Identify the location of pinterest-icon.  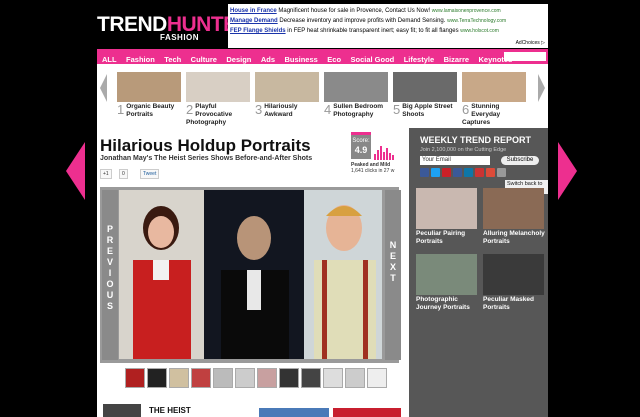
(446, 172).